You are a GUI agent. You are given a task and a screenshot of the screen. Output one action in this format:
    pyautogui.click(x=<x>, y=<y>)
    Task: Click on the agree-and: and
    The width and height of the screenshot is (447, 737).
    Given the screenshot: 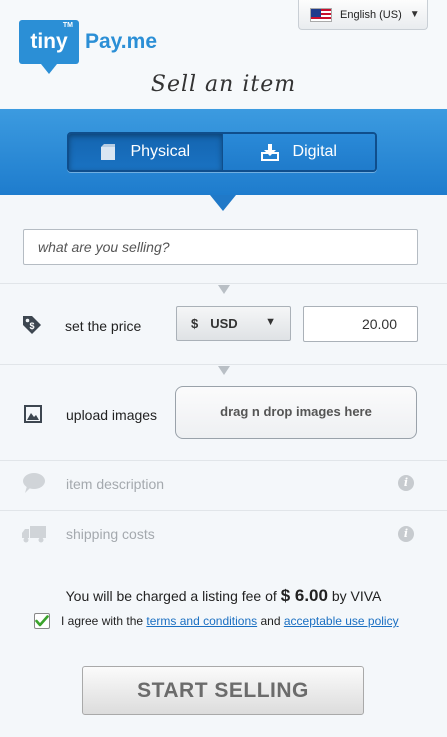 What is the action you would take?
    pyautogui.click(x=270, y=621)
    